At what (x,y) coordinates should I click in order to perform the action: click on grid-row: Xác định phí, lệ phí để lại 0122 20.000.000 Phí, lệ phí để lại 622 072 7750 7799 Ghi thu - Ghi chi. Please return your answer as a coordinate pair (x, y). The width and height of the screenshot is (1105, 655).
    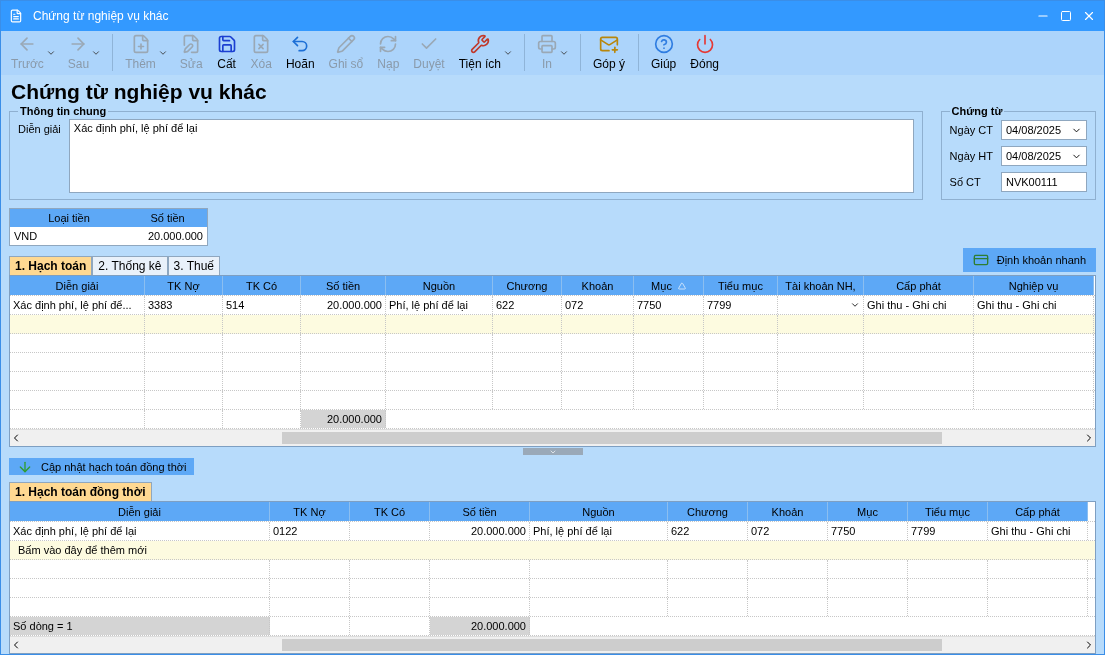
    Looking at the image, I should click on (552, 531).